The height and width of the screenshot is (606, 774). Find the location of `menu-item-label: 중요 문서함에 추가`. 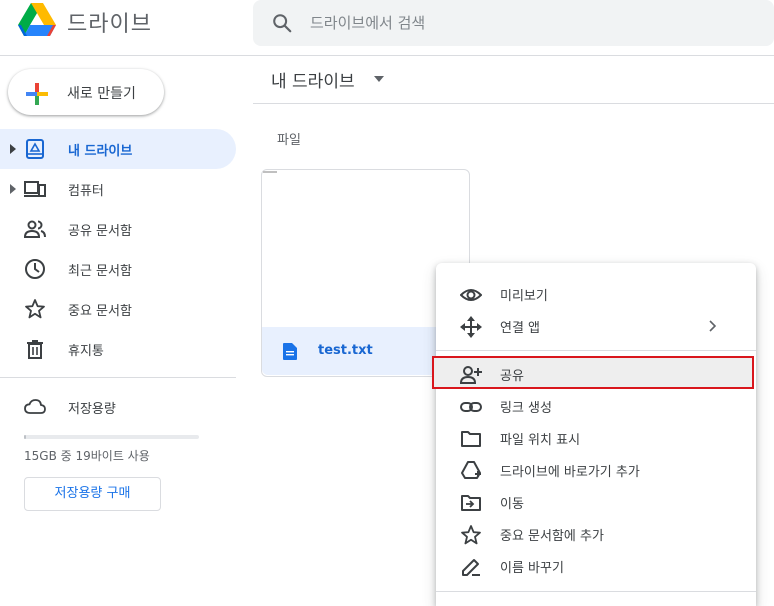

menu-item-label: 중요 문서함에 추가 is located at coordinates (552, 536).